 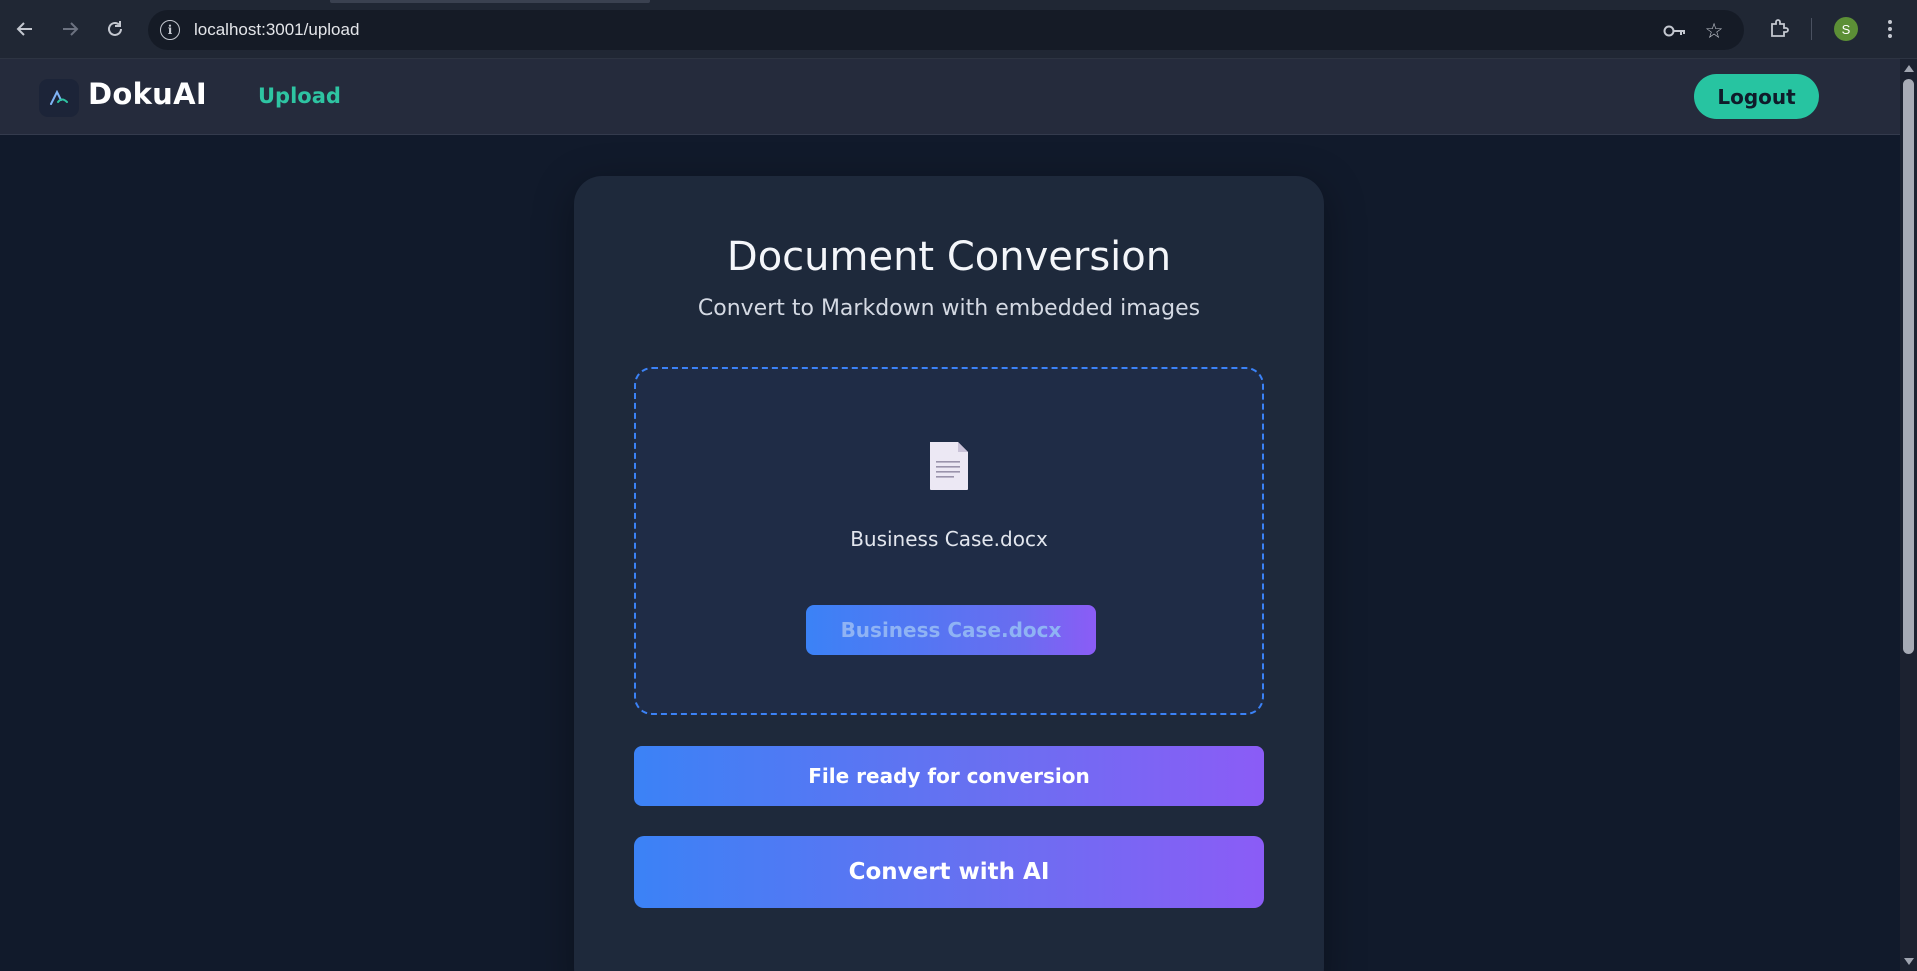 I want to click on url-text: localhost:3001/upload, so click(x=276, y=30).